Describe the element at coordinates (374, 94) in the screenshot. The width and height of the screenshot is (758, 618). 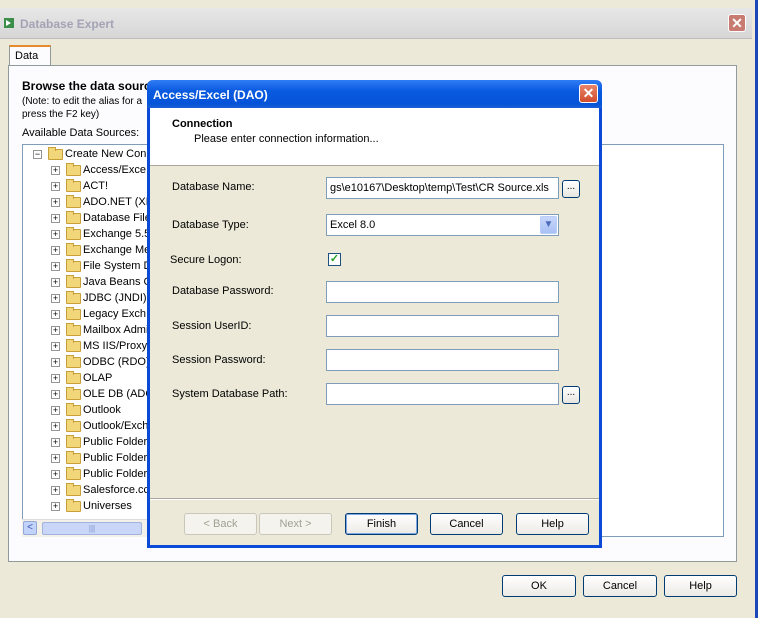
I see `dialog-titlebar: Access/Excel (DAO) ✕` at that location.